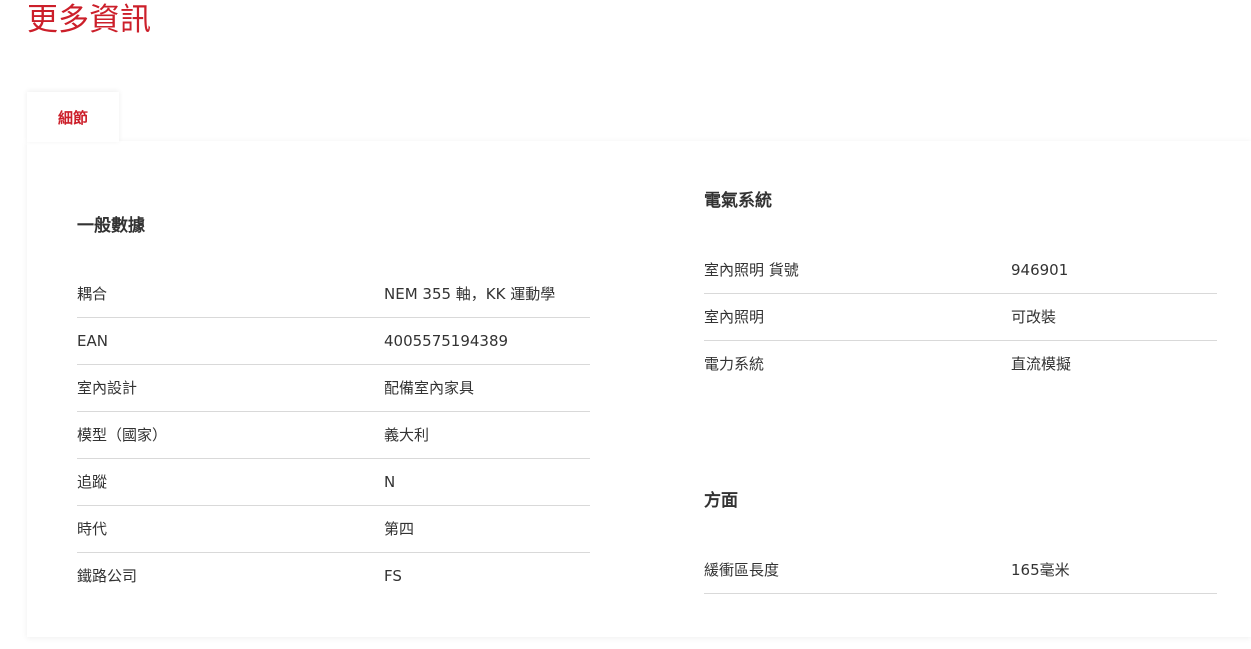  I want to click on spec-label: 模型（國家）, so click(122, 435).